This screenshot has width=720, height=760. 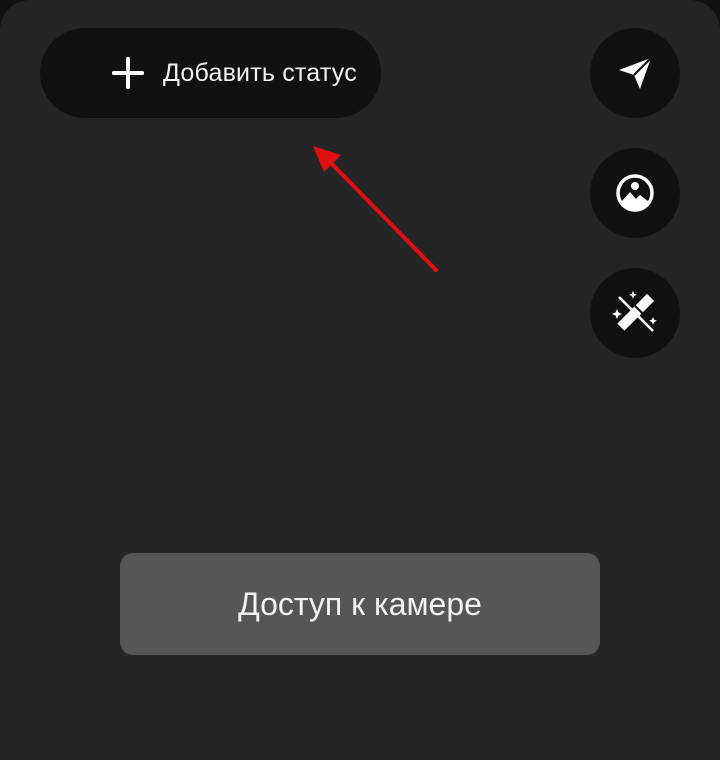 I want to click on effects-button, so click(x=635, y=313).